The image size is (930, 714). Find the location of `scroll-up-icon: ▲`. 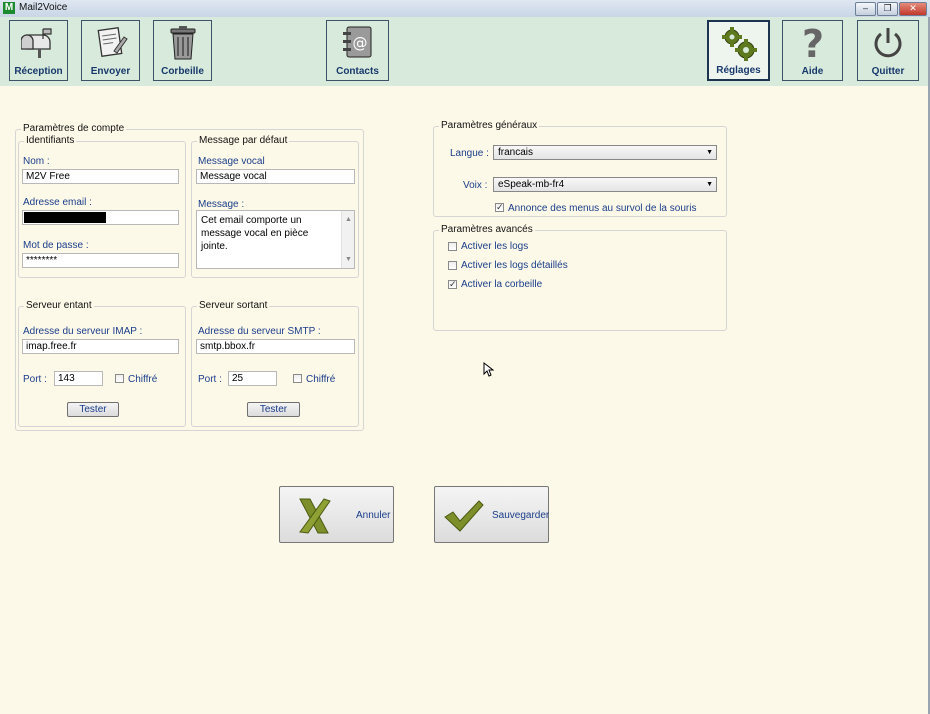

scroll-up-icon: ▲ is located at coordinates (348, 219).